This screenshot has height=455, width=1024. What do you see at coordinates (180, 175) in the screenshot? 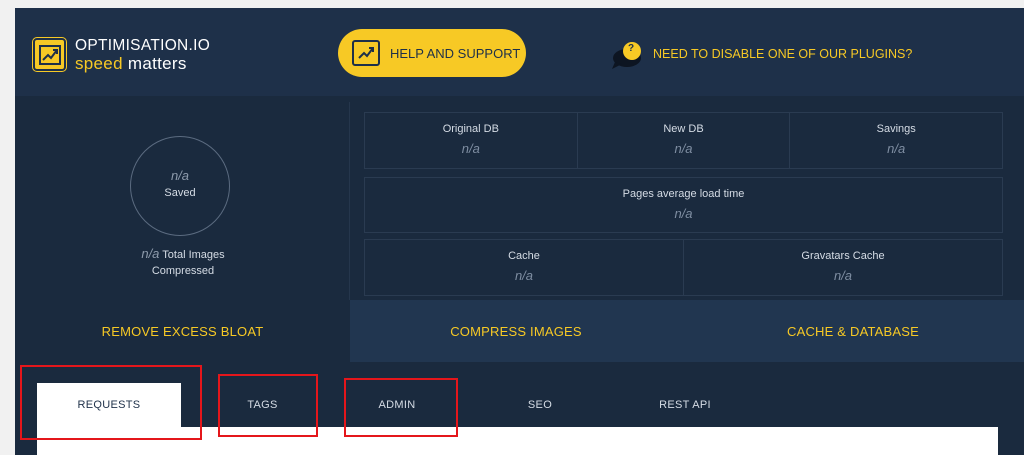
I see `saved-value: n/a` at bounding box center [180, 175].